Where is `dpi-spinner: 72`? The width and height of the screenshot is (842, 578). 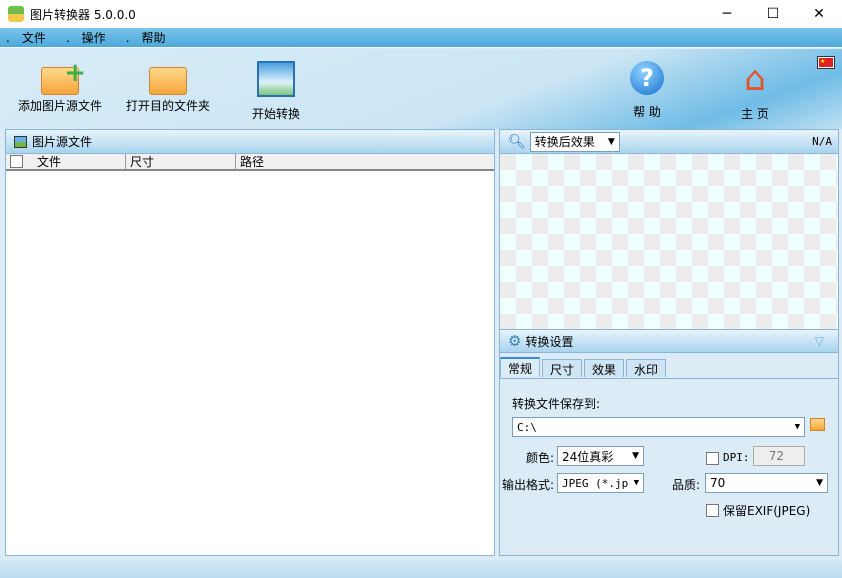
dpi-spinner: 72 is located at coordinates (779, 456).